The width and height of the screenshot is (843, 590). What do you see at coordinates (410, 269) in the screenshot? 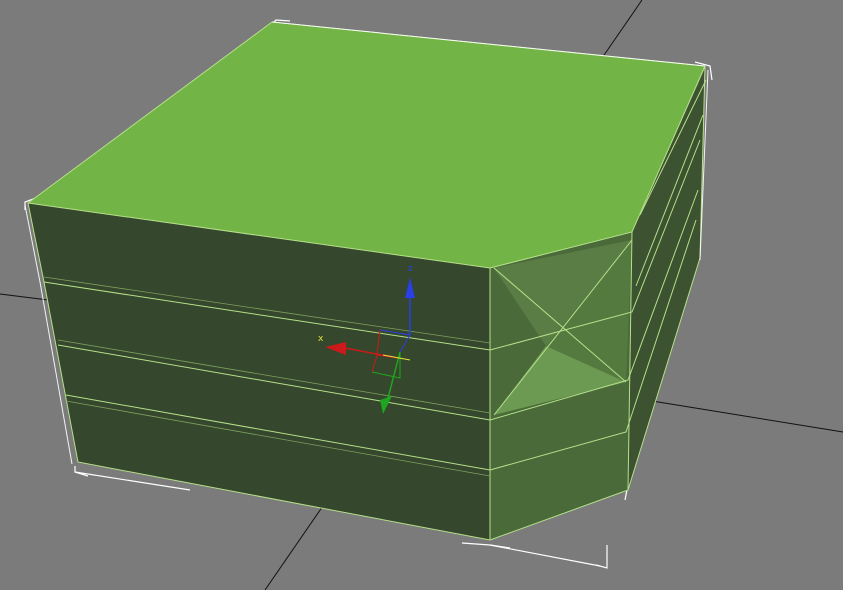
I see `gizmo-z-label: z` at bounding box center [410, 269].